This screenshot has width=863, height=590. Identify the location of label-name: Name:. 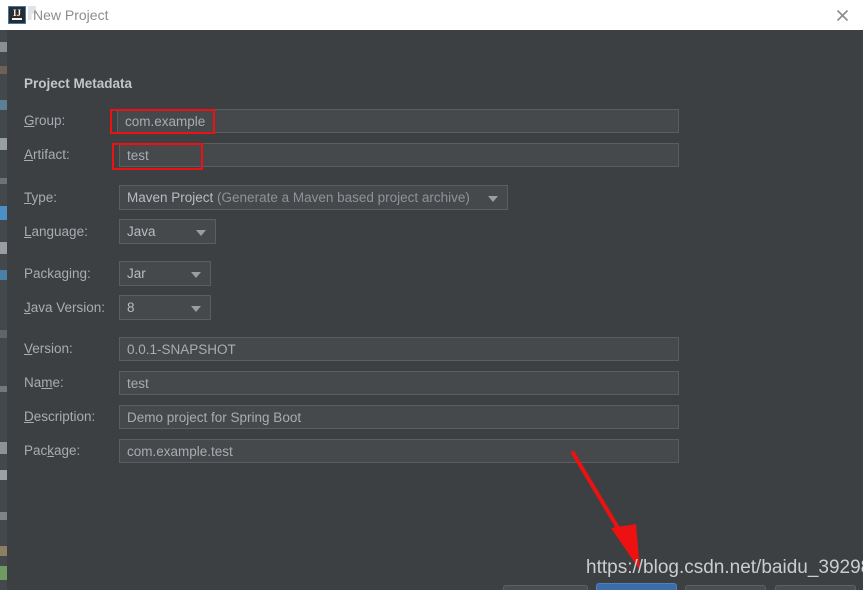
(44, 382).